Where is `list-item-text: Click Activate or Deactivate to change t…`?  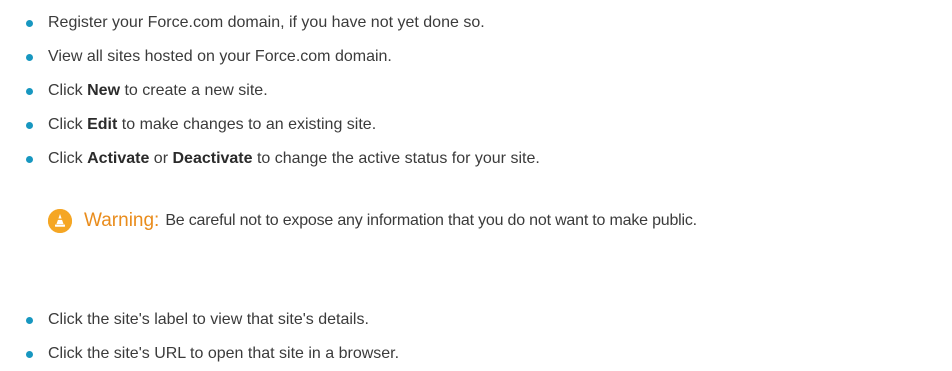 list-item-text: Click Activate or Deactivate to change t… is located at coordinates (294, 158).